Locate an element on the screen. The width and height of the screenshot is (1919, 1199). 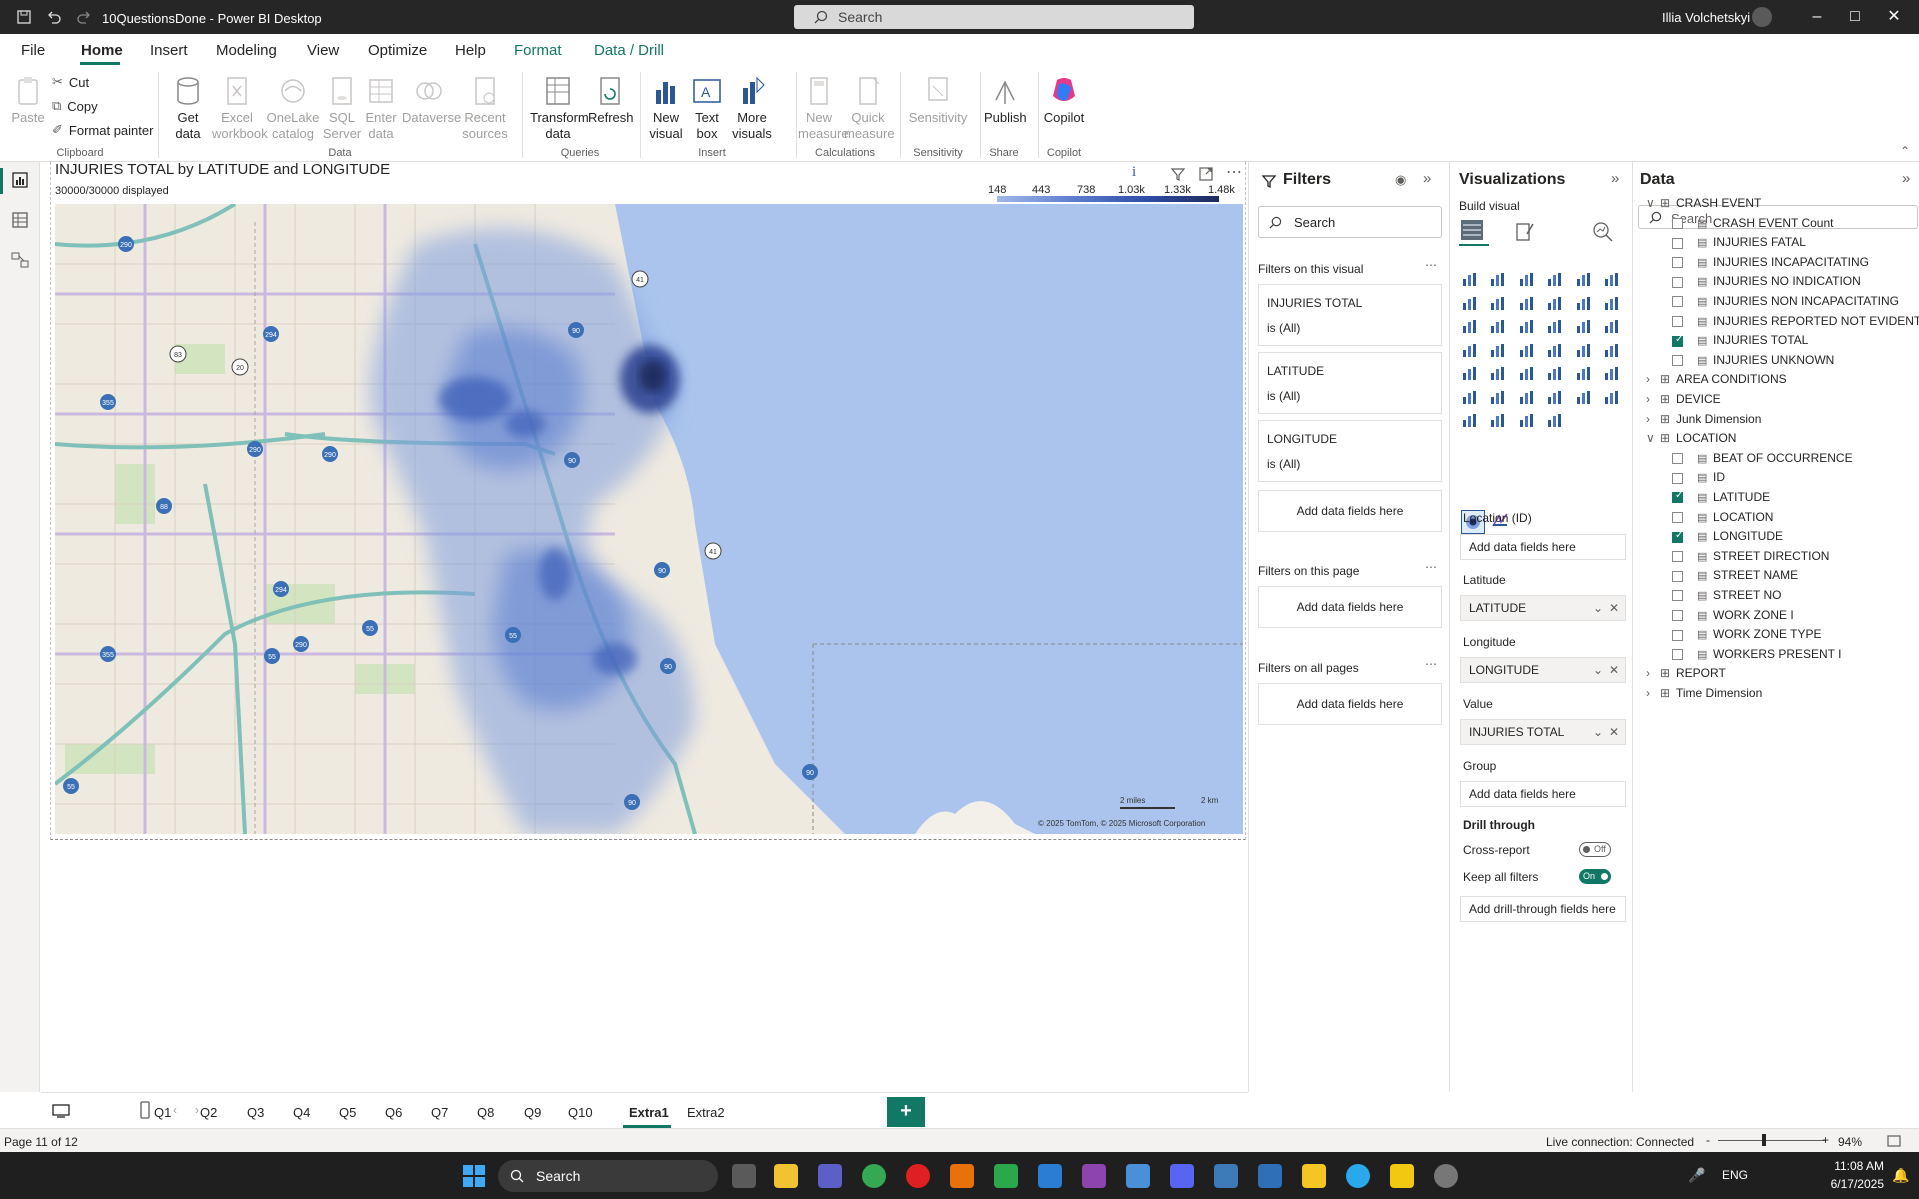
refresh-button: Refresh is located at coordinates (611, 100).